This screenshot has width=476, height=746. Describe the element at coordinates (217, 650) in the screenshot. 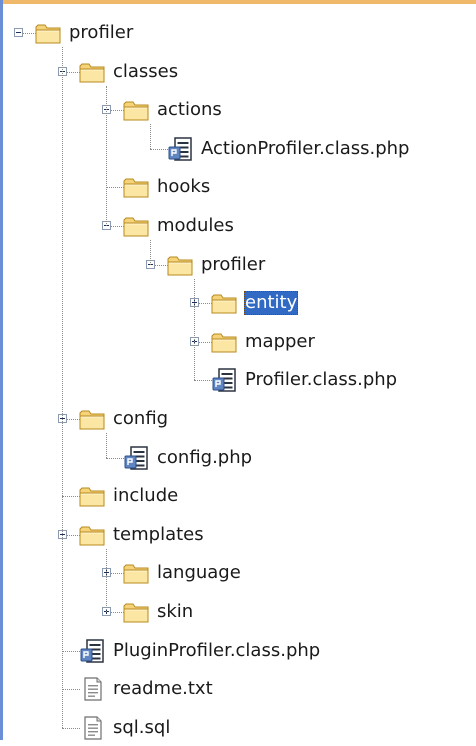

I see `tree-node-label: PluginProfiler.class.php` at that location.